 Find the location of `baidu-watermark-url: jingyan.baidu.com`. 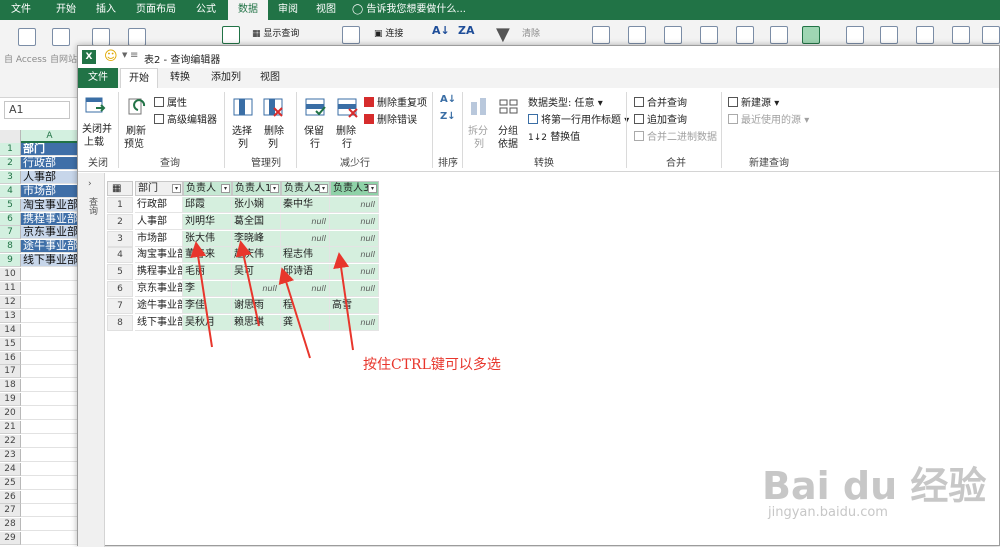

baidu-watermark-url: jingyan.baidu.com is located at coordinates (828, 512).